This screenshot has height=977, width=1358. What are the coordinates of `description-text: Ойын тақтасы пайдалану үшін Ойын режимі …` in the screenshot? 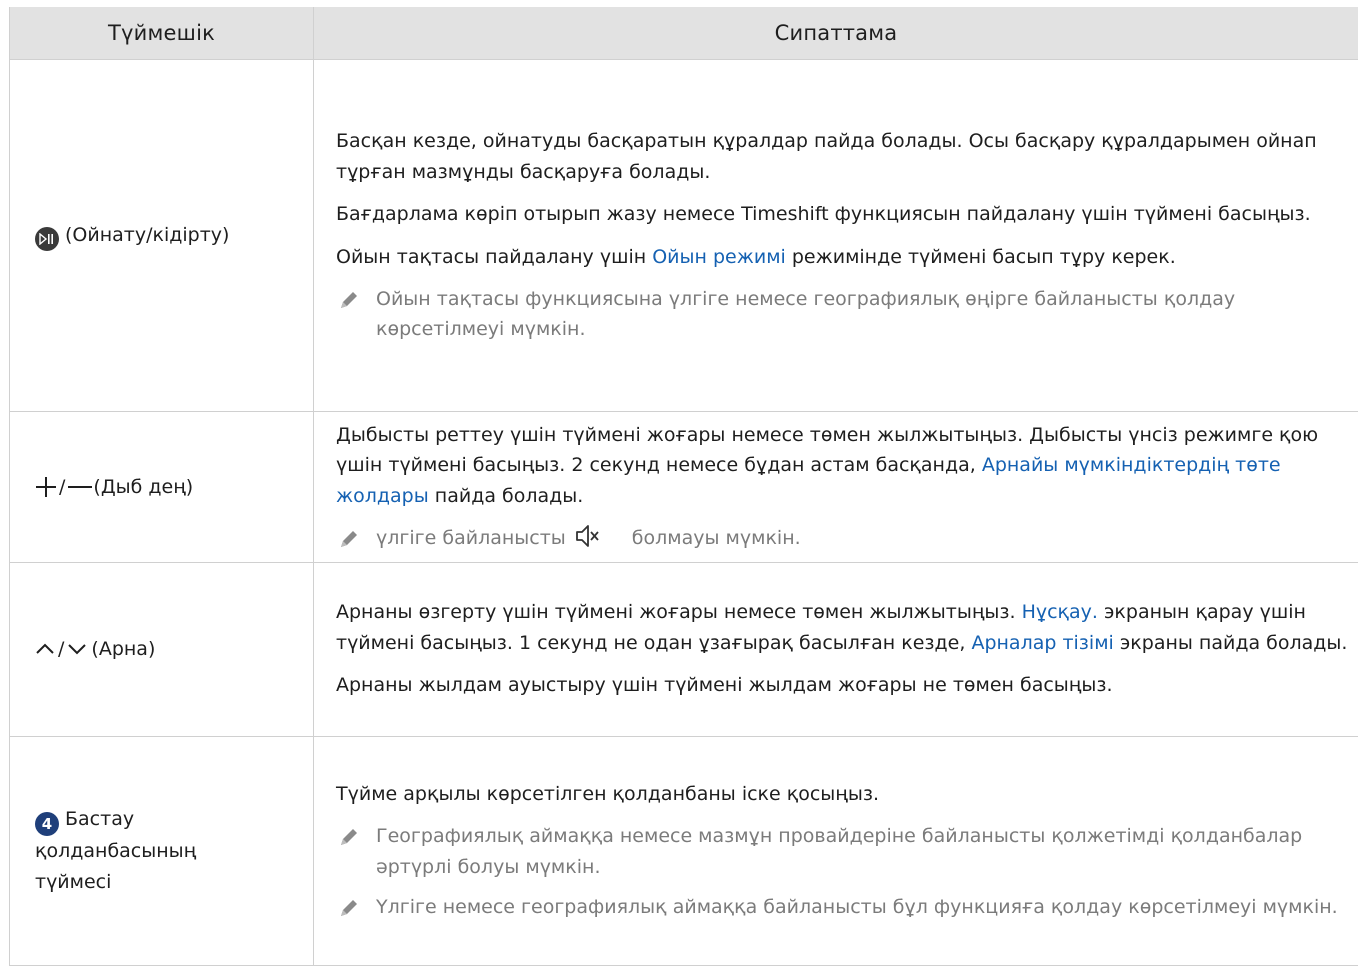 It's located at (756, 256).